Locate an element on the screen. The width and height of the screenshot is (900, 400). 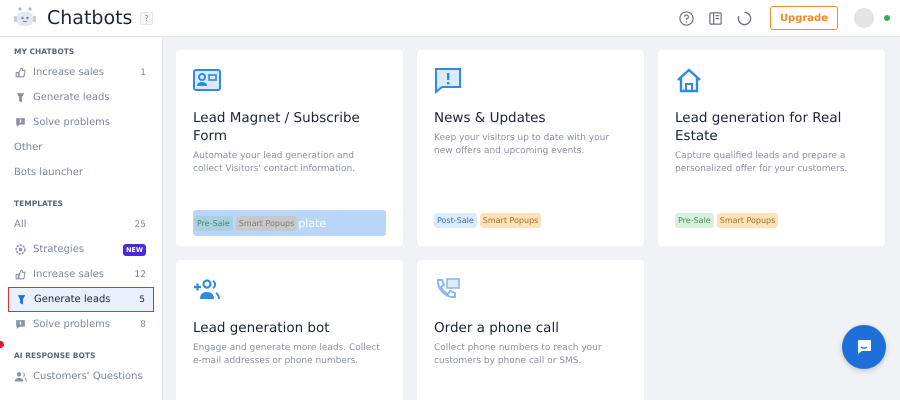
item-label: Strategies is located at coordinates (59, 249).